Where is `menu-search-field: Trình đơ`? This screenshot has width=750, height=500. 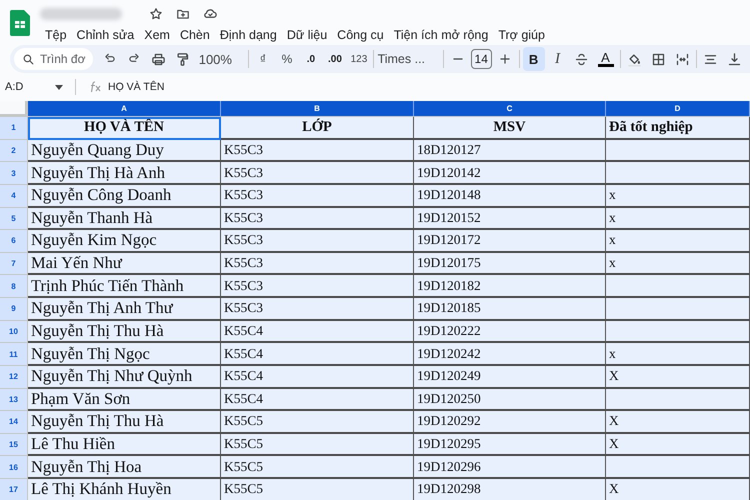
menu-search-field: Trình đơ is located at coordinates (54, 59).